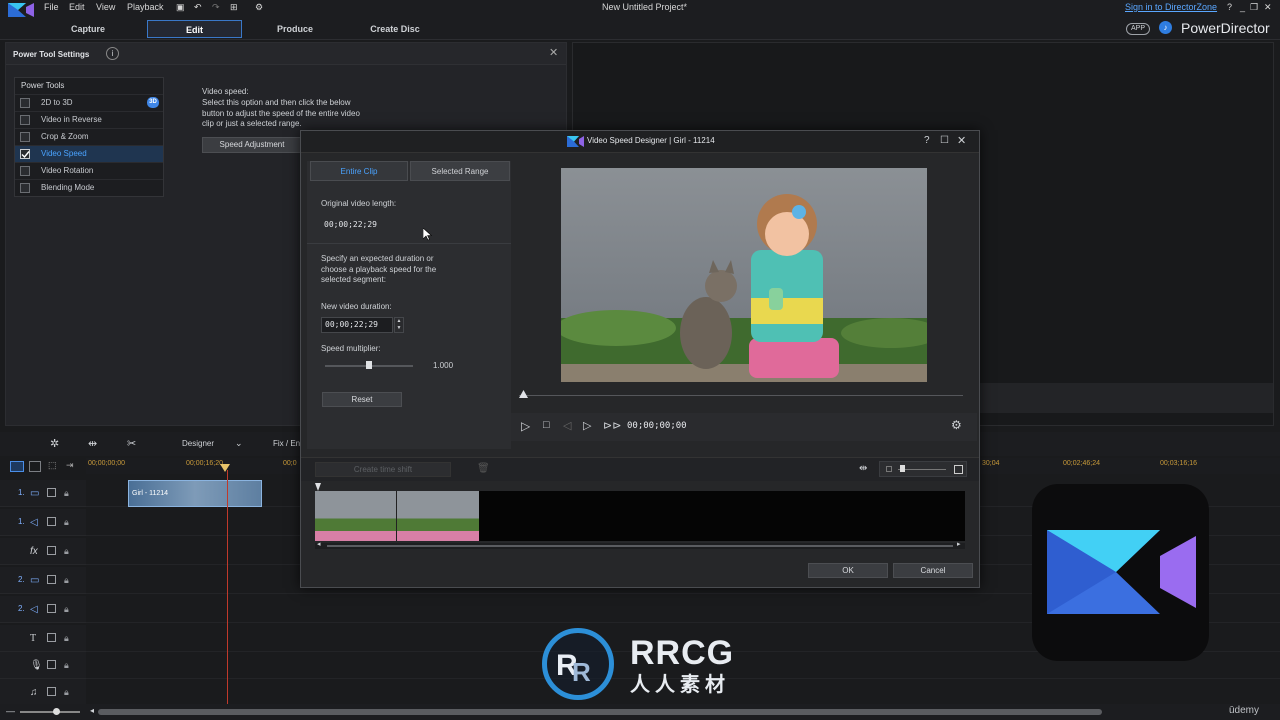 Image resolution: width=1280 pixels, height=720 pixels. I want to click on redo-icon: ↷, so click(216, 7).